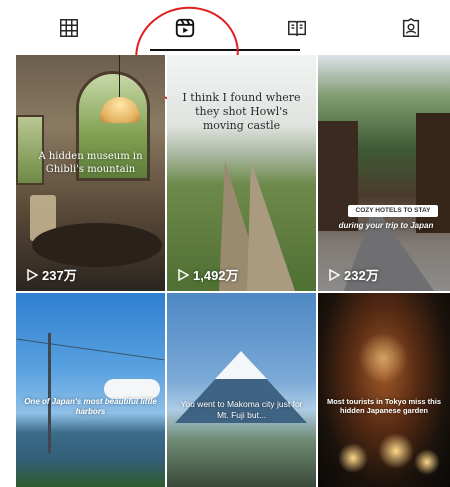 The height and width of the screenshot is (487, 450). I want to click on view-count: 232万, so click(353, 274).